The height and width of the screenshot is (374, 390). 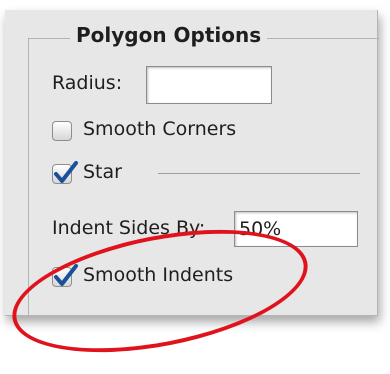 I want to click on star-checkbox, so click(x=65, y=172).